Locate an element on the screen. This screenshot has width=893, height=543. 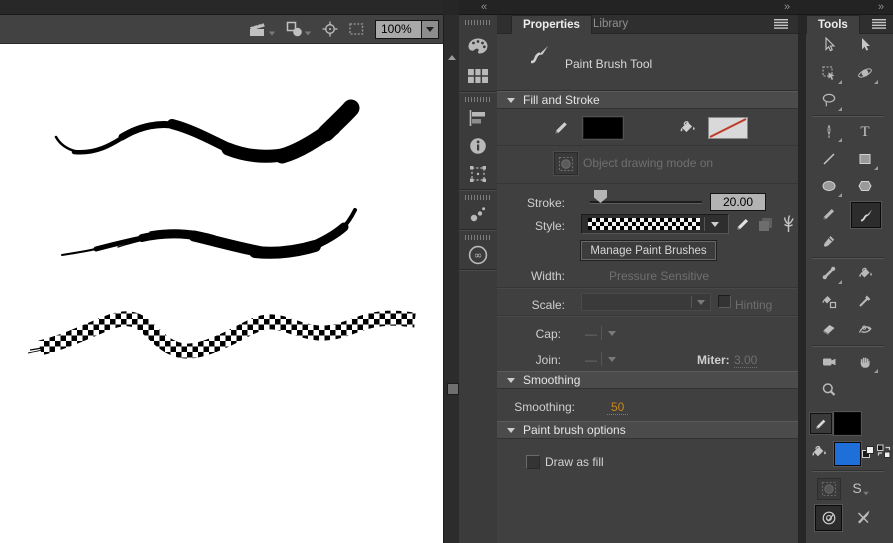
eraser-tool-button is located at coordinates (829, 329).